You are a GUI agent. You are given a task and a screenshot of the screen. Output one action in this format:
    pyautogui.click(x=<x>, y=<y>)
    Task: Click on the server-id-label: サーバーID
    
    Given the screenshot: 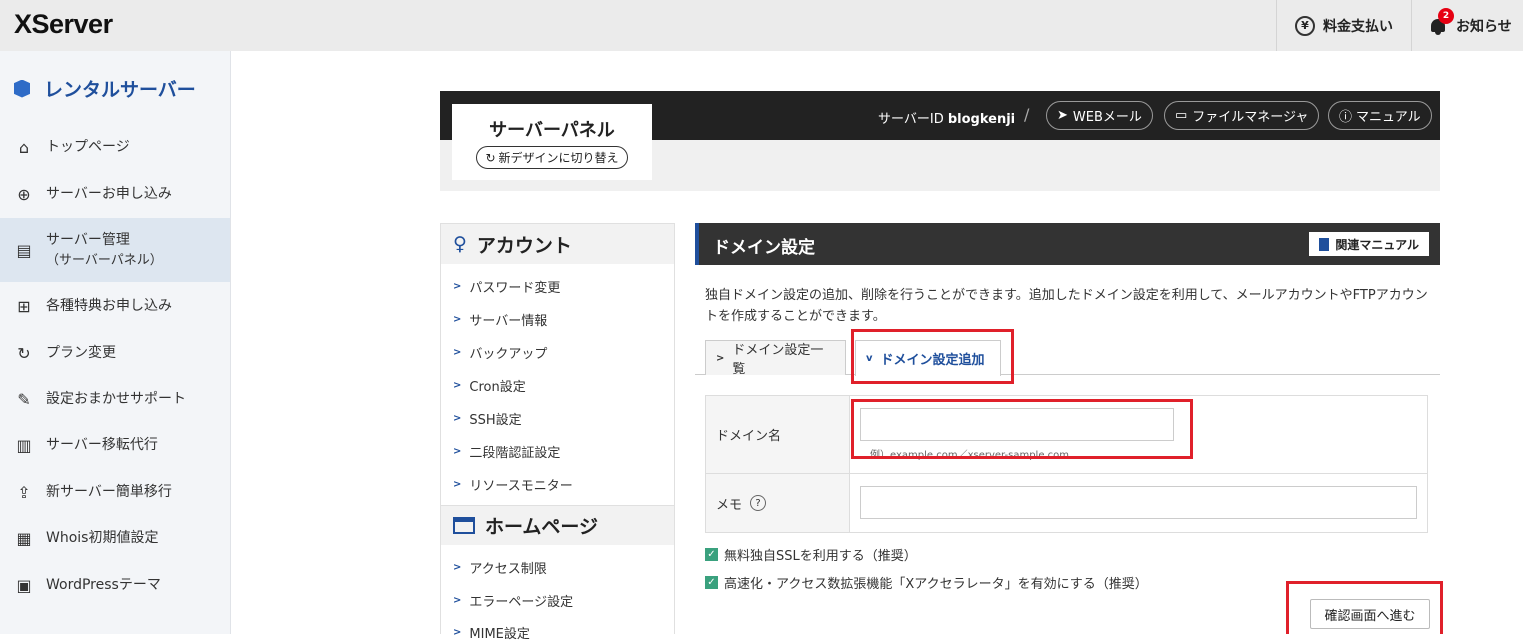 What is the action you would take?
    pyautogui.click(x=911, y=119)
    